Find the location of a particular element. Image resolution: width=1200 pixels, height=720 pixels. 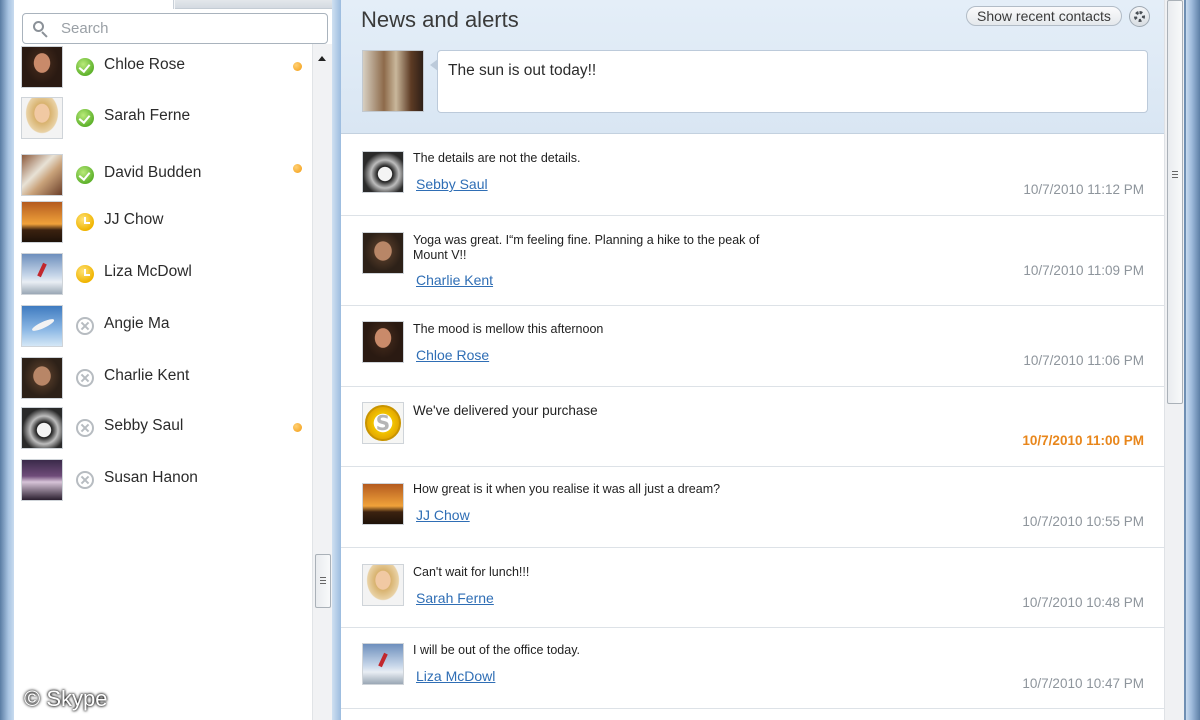

panel-divider is located at coordinates (336, 360).